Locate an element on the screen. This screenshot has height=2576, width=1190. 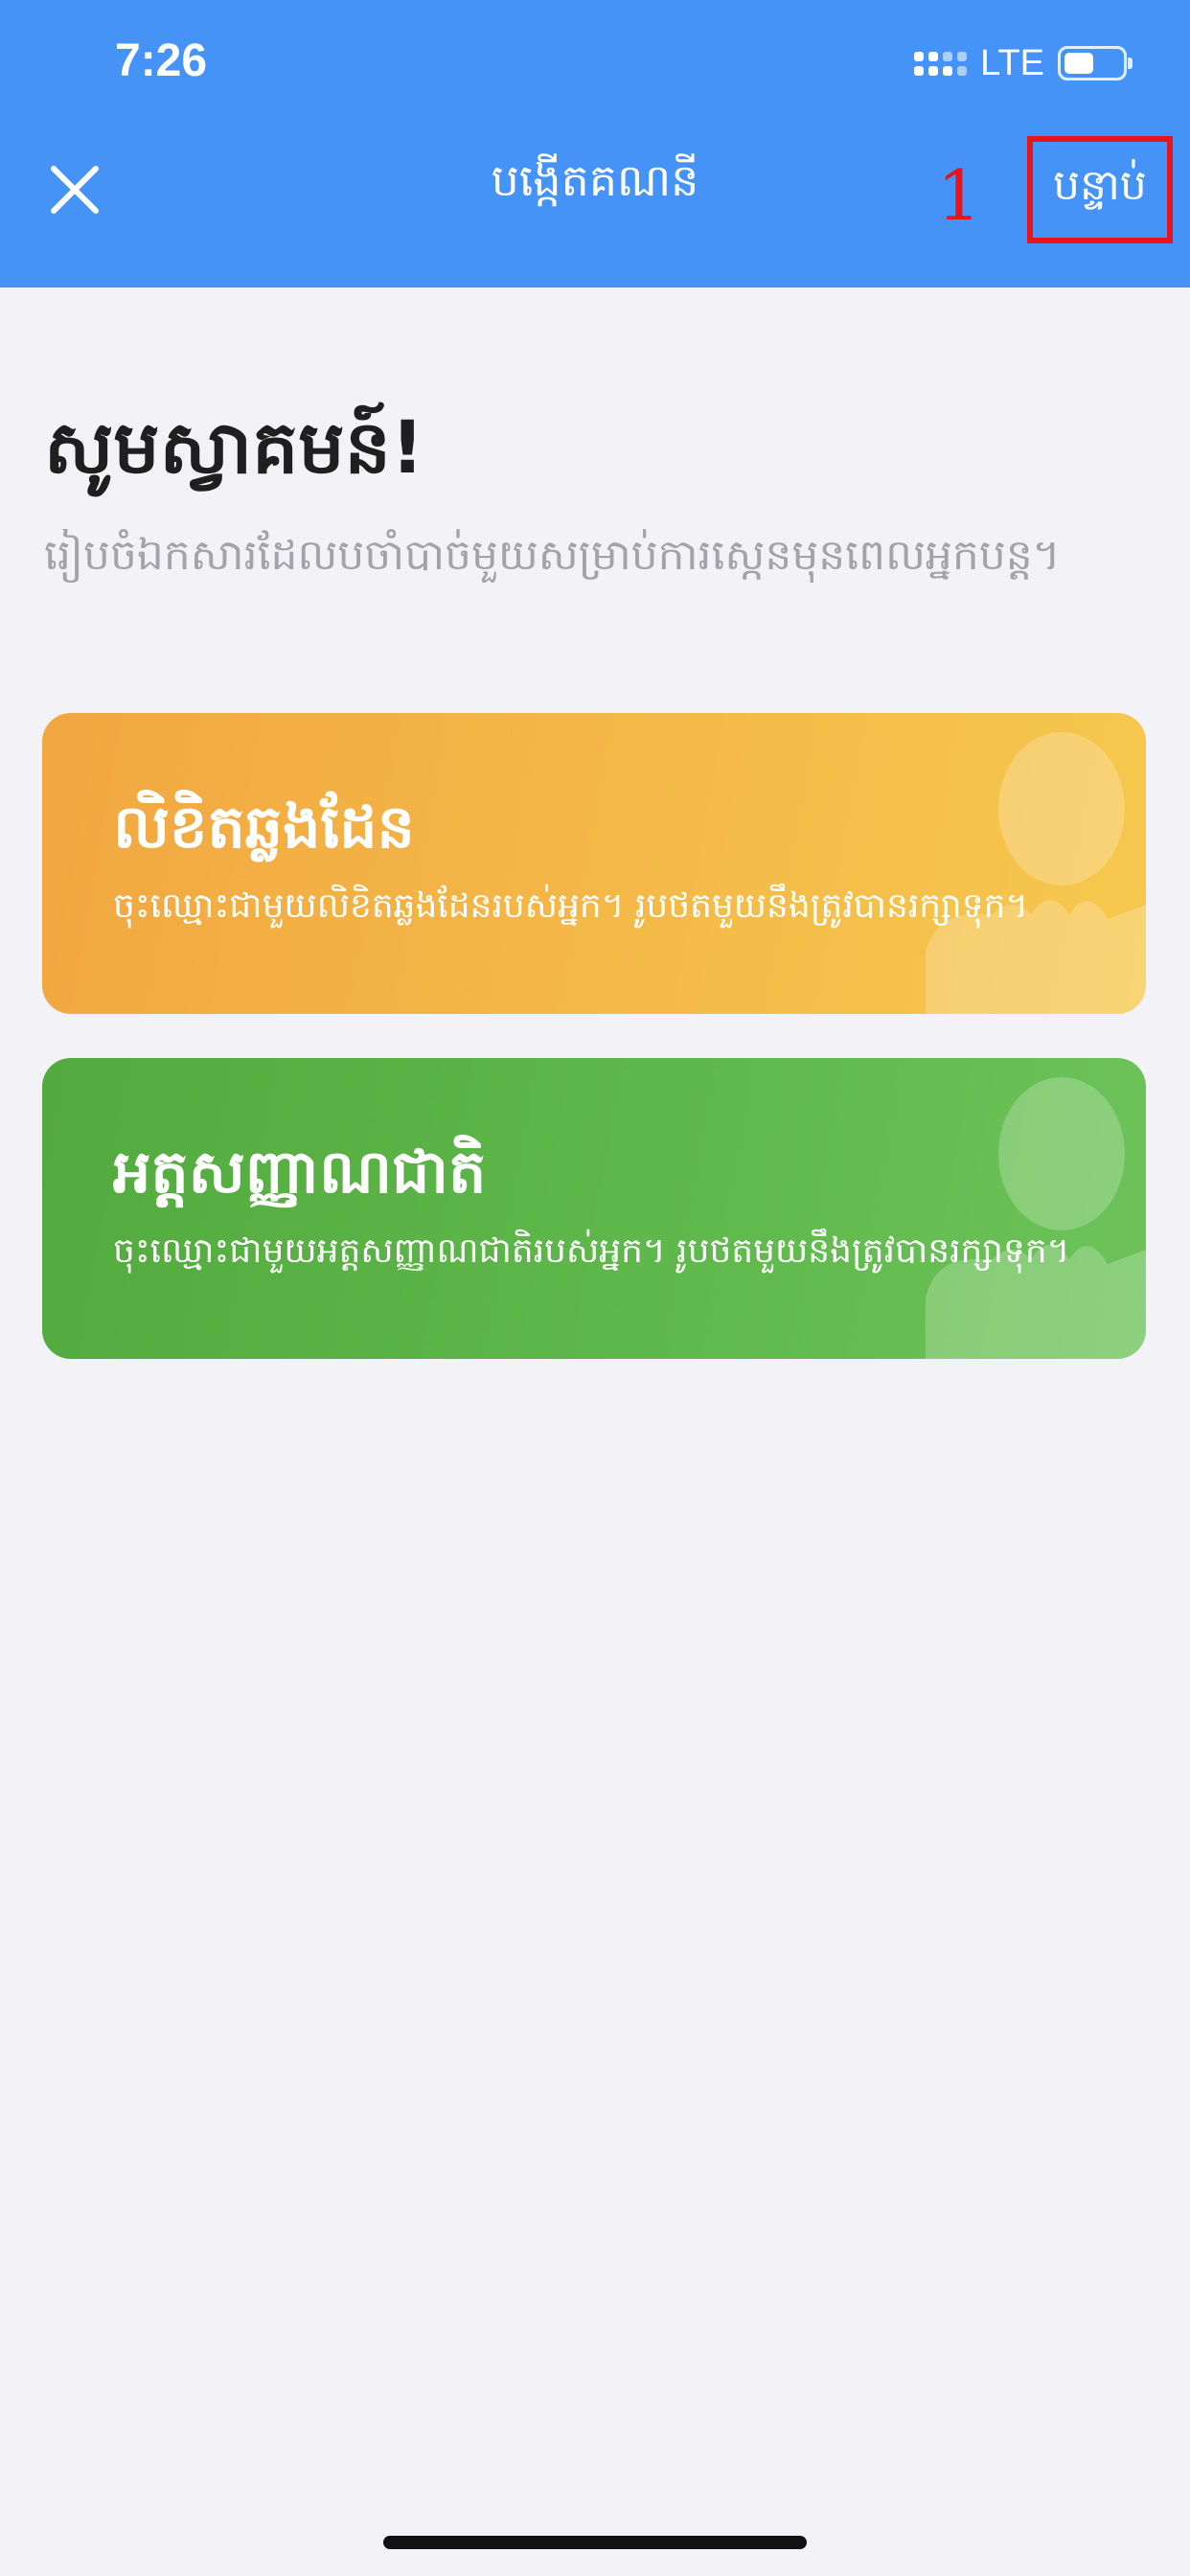
network-type: LTE is located at coordinates (1012, 63).